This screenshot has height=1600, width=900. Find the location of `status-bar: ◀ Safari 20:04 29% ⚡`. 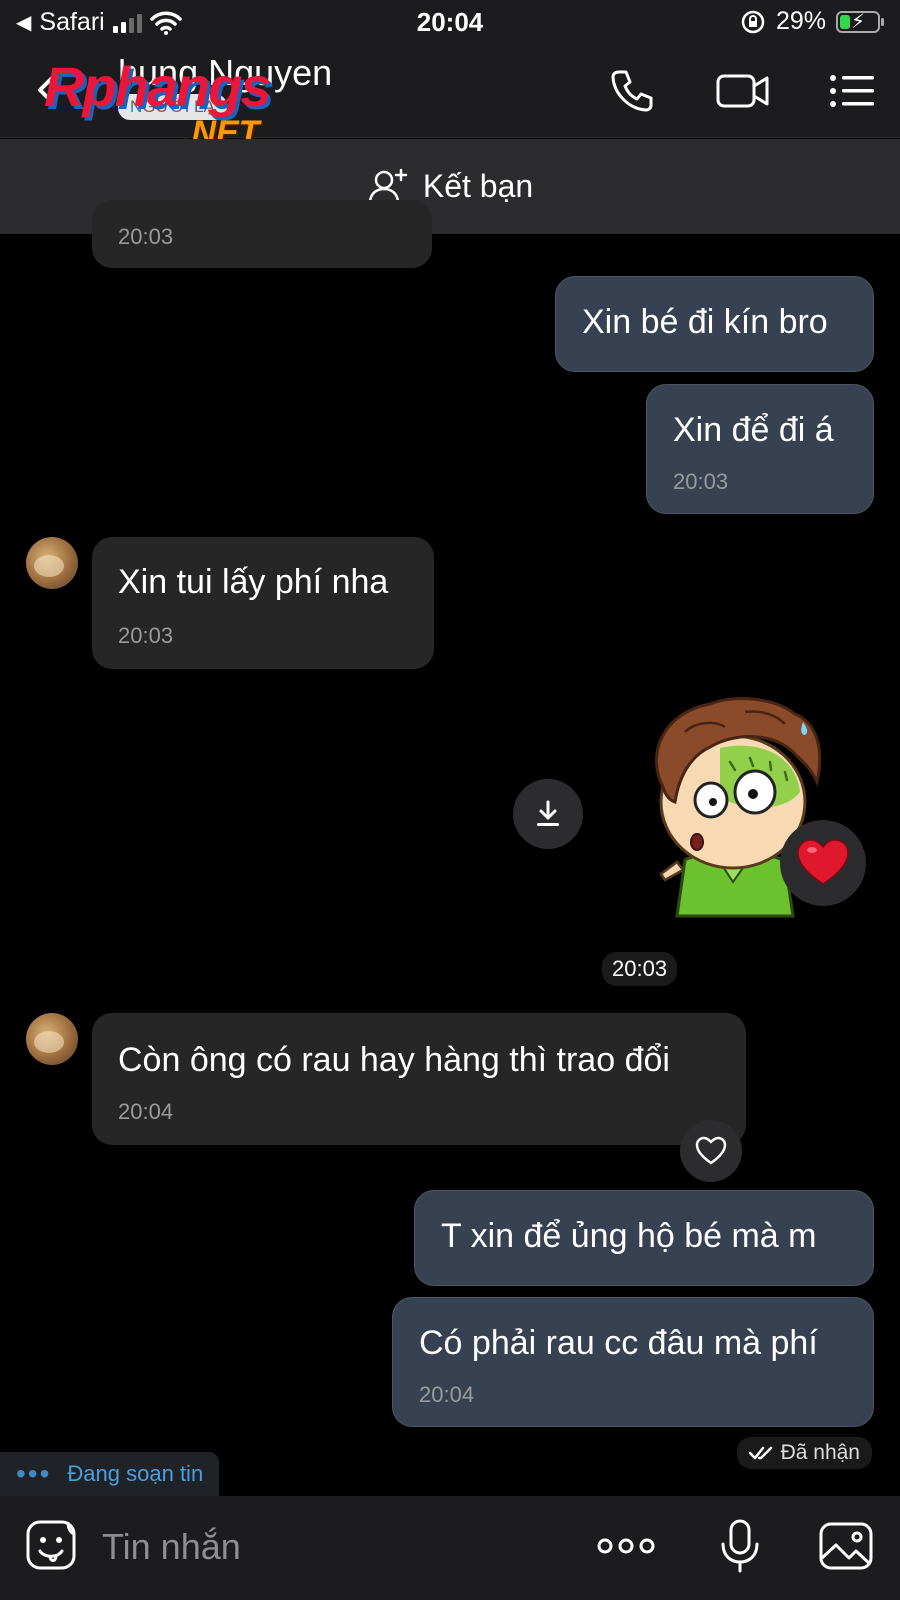

status-bar: ◀ Safari 20:04 29% ⚡ is located at coordinates (450, 22).